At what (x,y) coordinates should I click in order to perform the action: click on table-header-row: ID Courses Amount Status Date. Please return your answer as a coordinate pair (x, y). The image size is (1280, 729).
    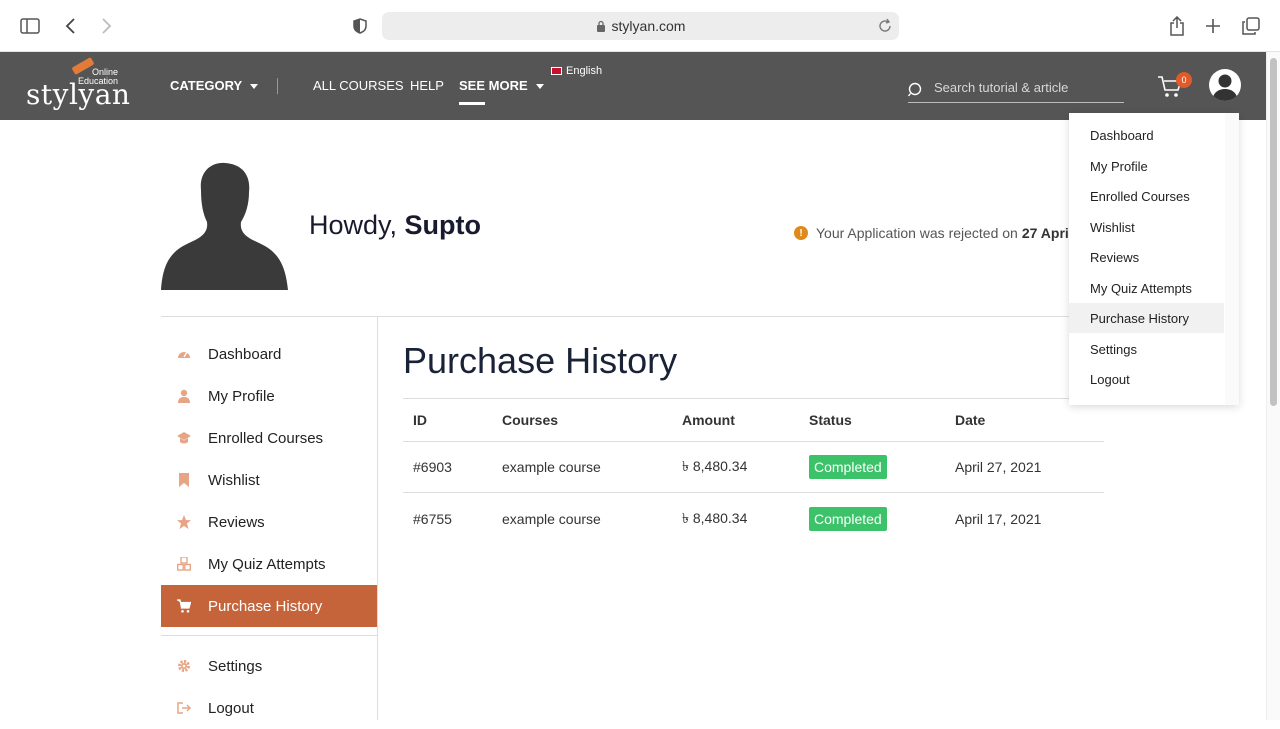
    Looking at the image, I should click on (753, 420).